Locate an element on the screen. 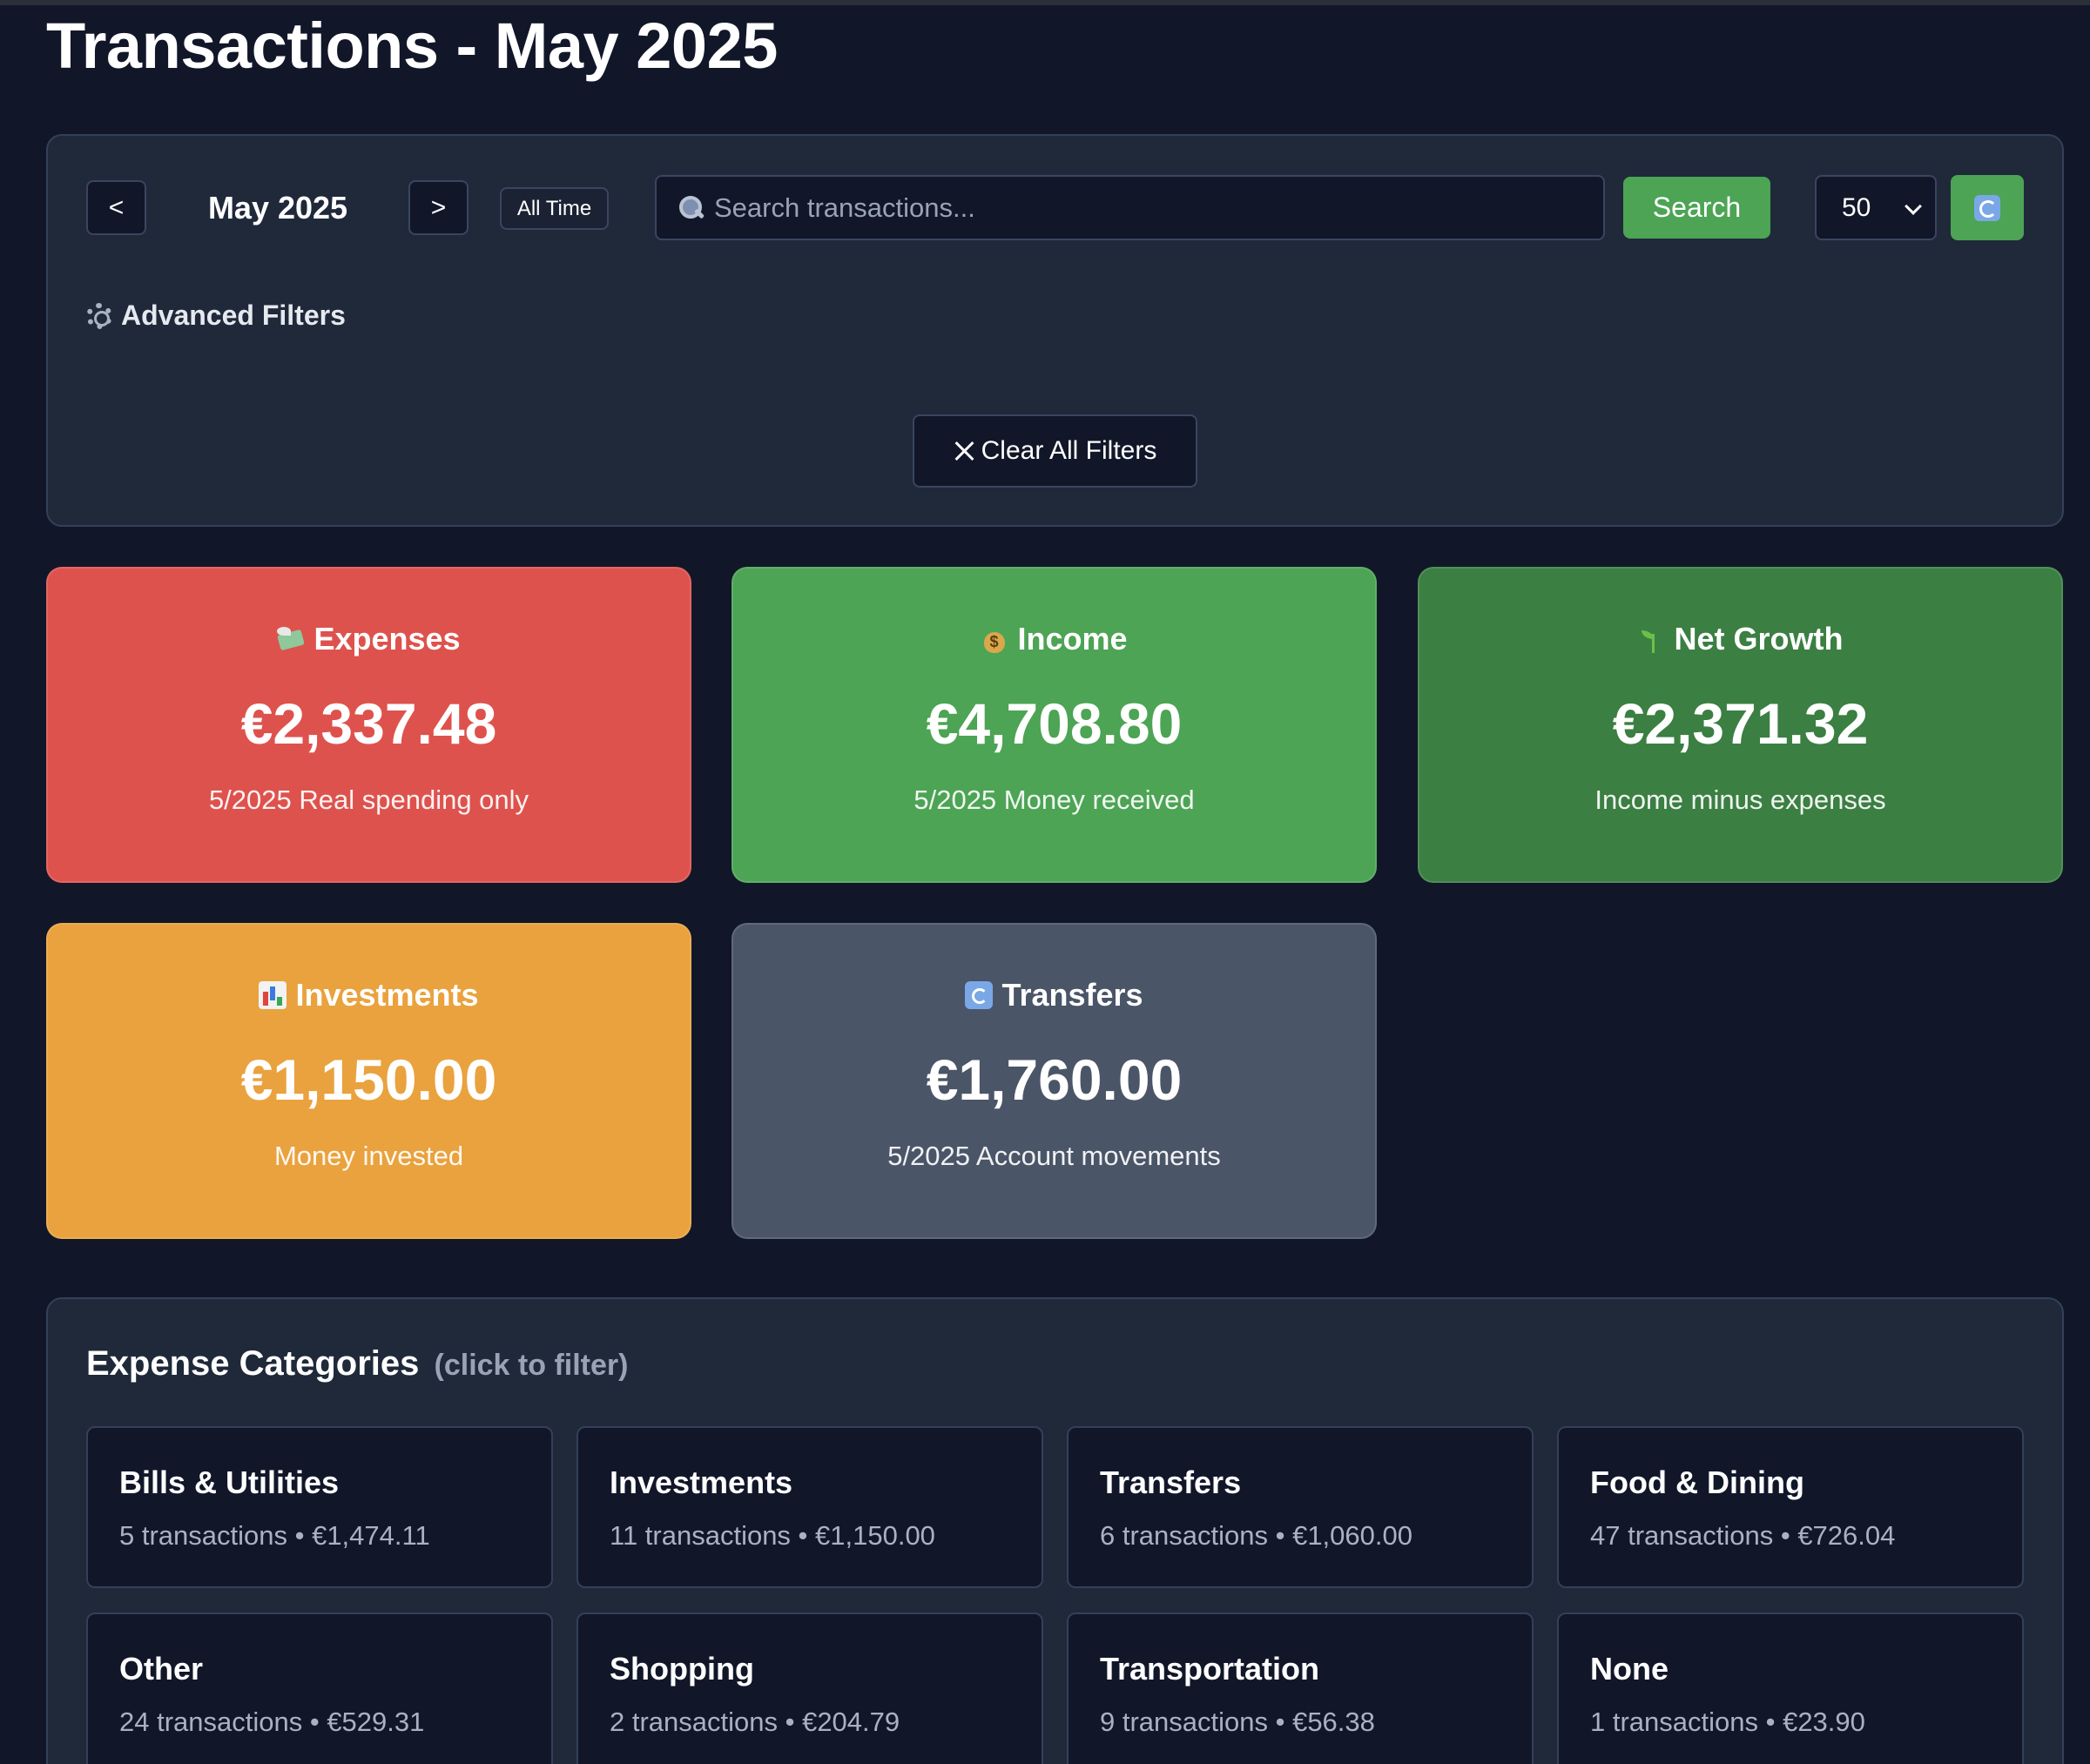 The width and height of the screenshot is (2090, 1764). card-title: Investments is located at coordinates (369, 995).